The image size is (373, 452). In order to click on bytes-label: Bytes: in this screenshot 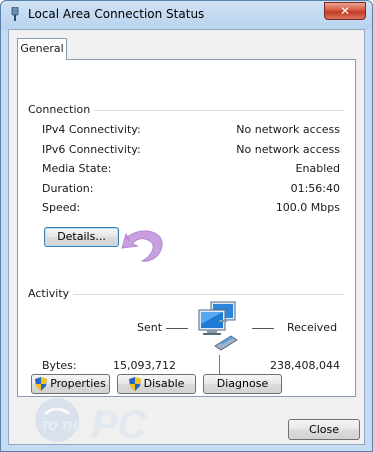, I will do `click(59, 365)`.